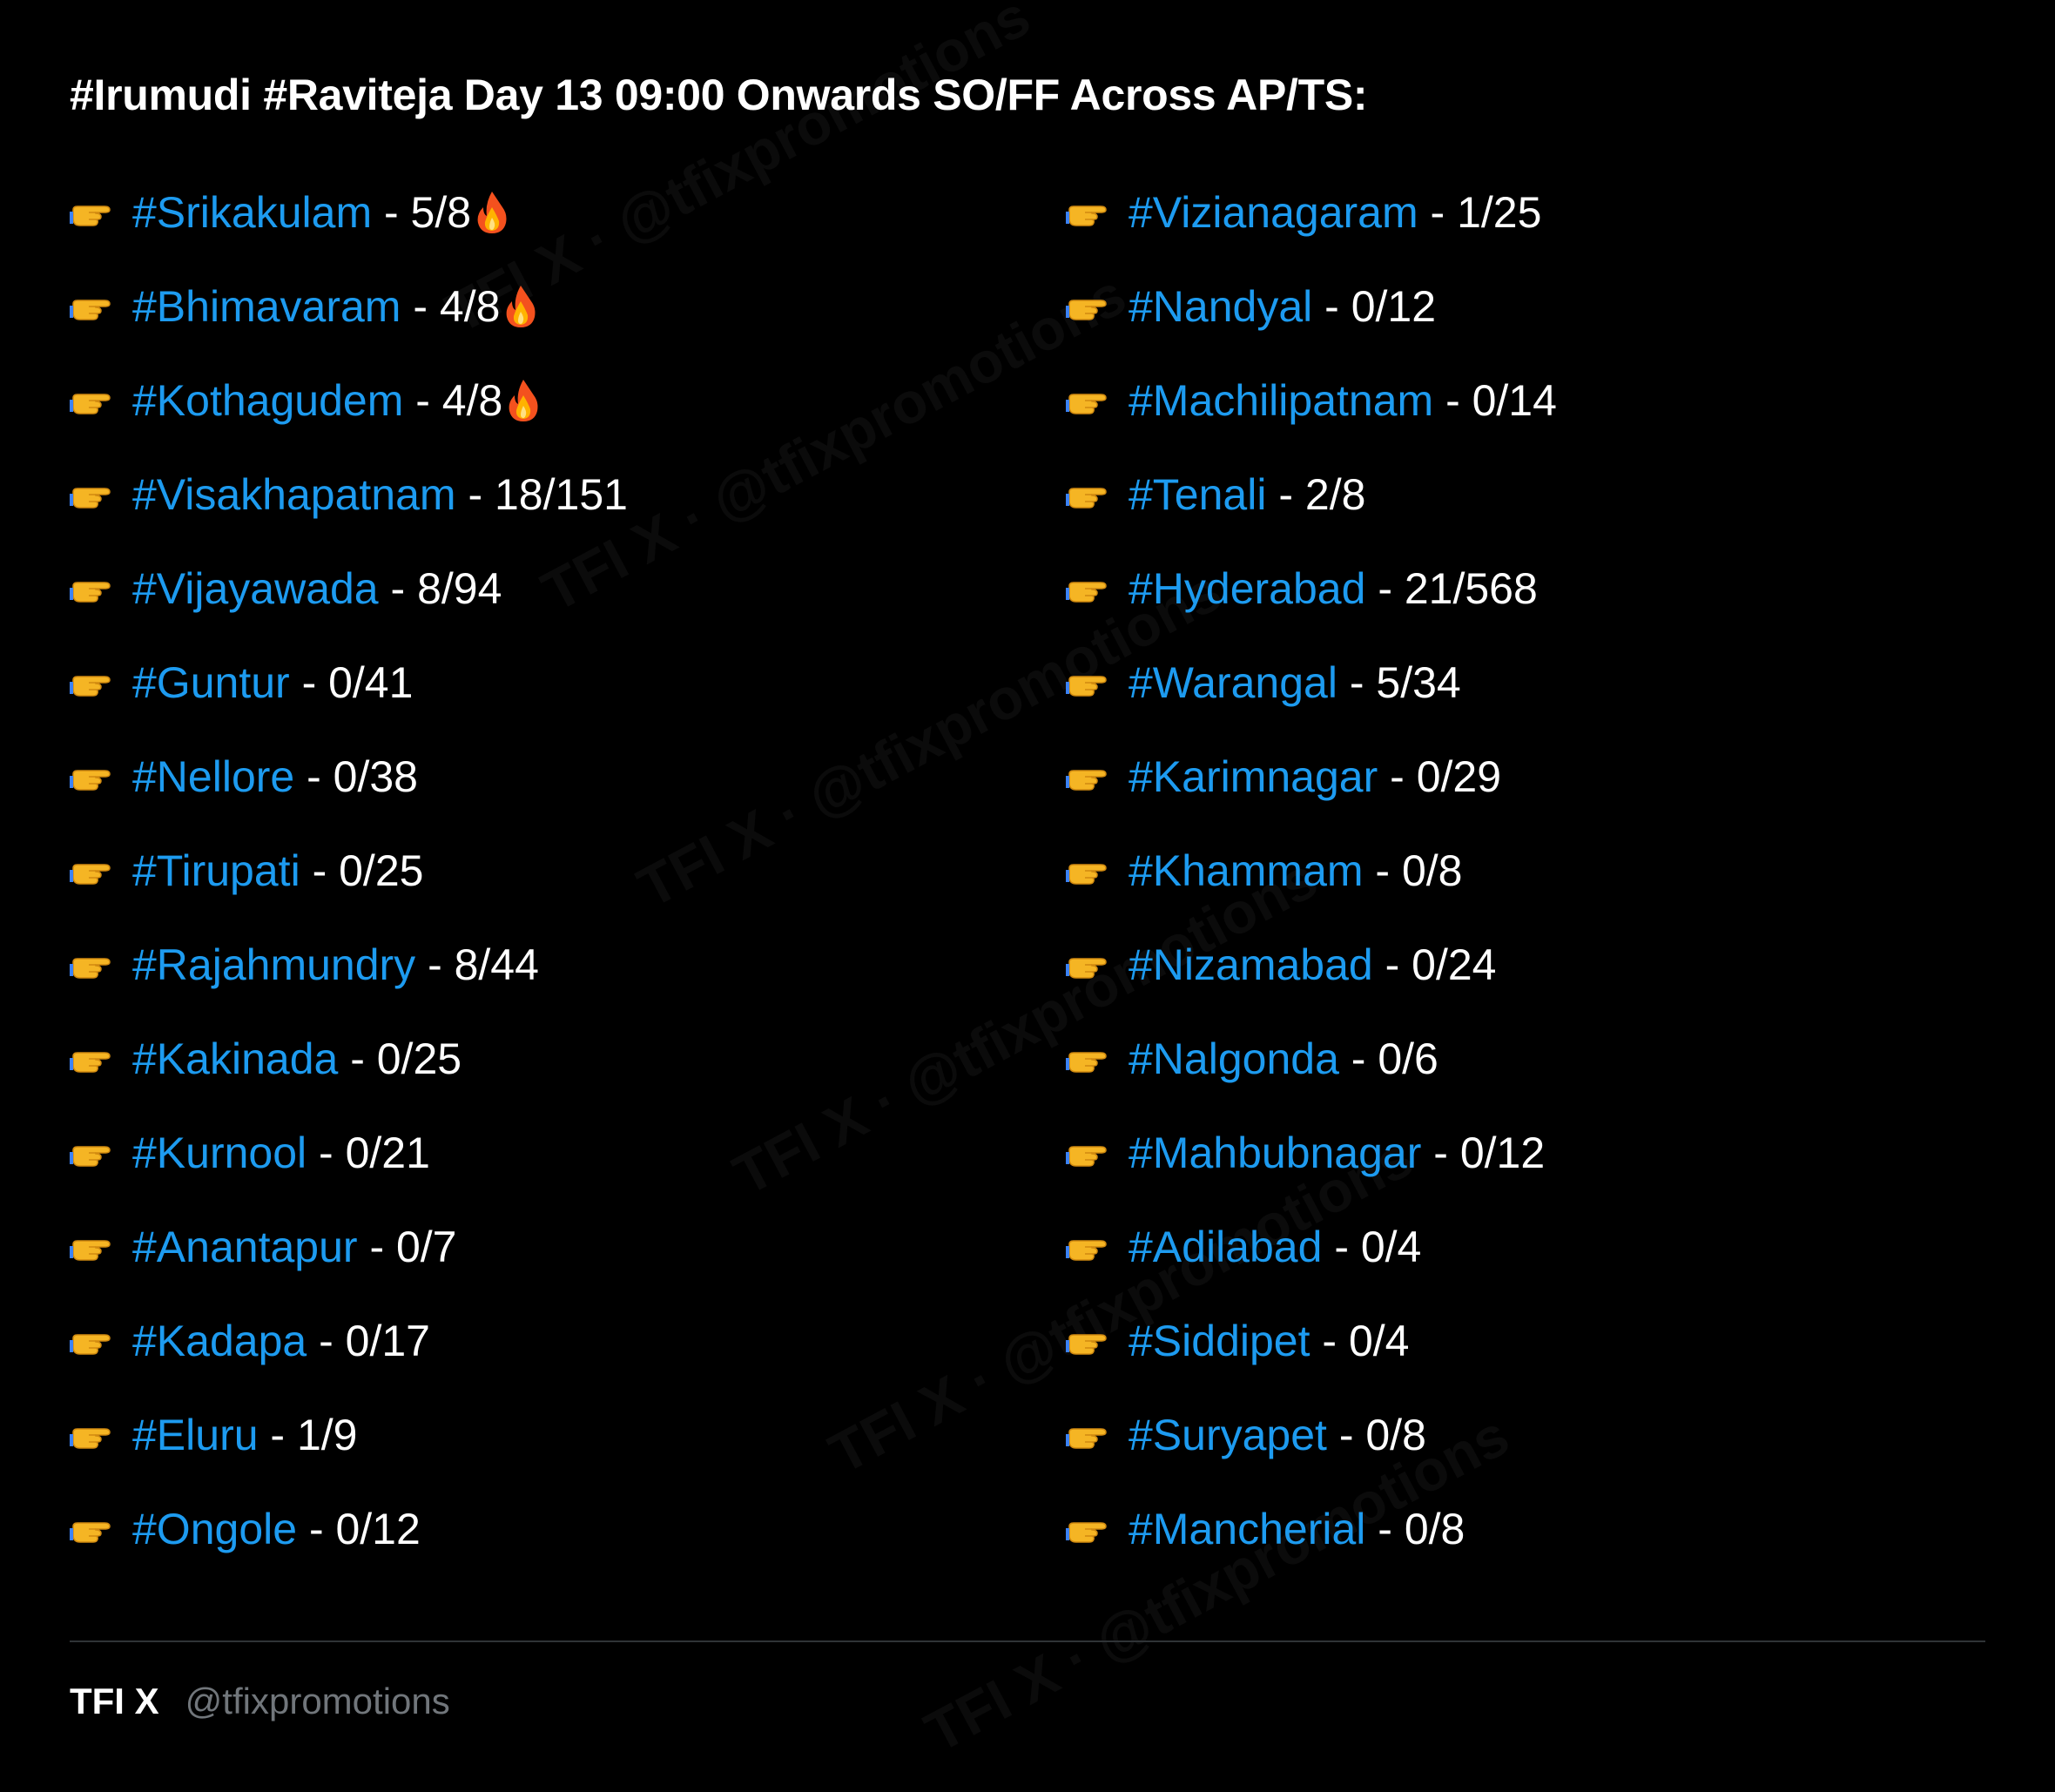 Image resolution: width=2055 pixels, height=1792 pixels. What do you see at coordinates (1233, 683) in the screenshot?
I see `city-hashtag-link: #Warangal` at bounding box center [1233, 683].